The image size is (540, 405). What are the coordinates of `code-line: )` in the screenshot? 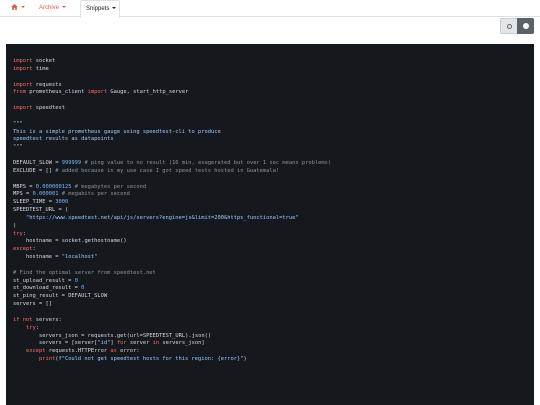 It's located at (15, 225).